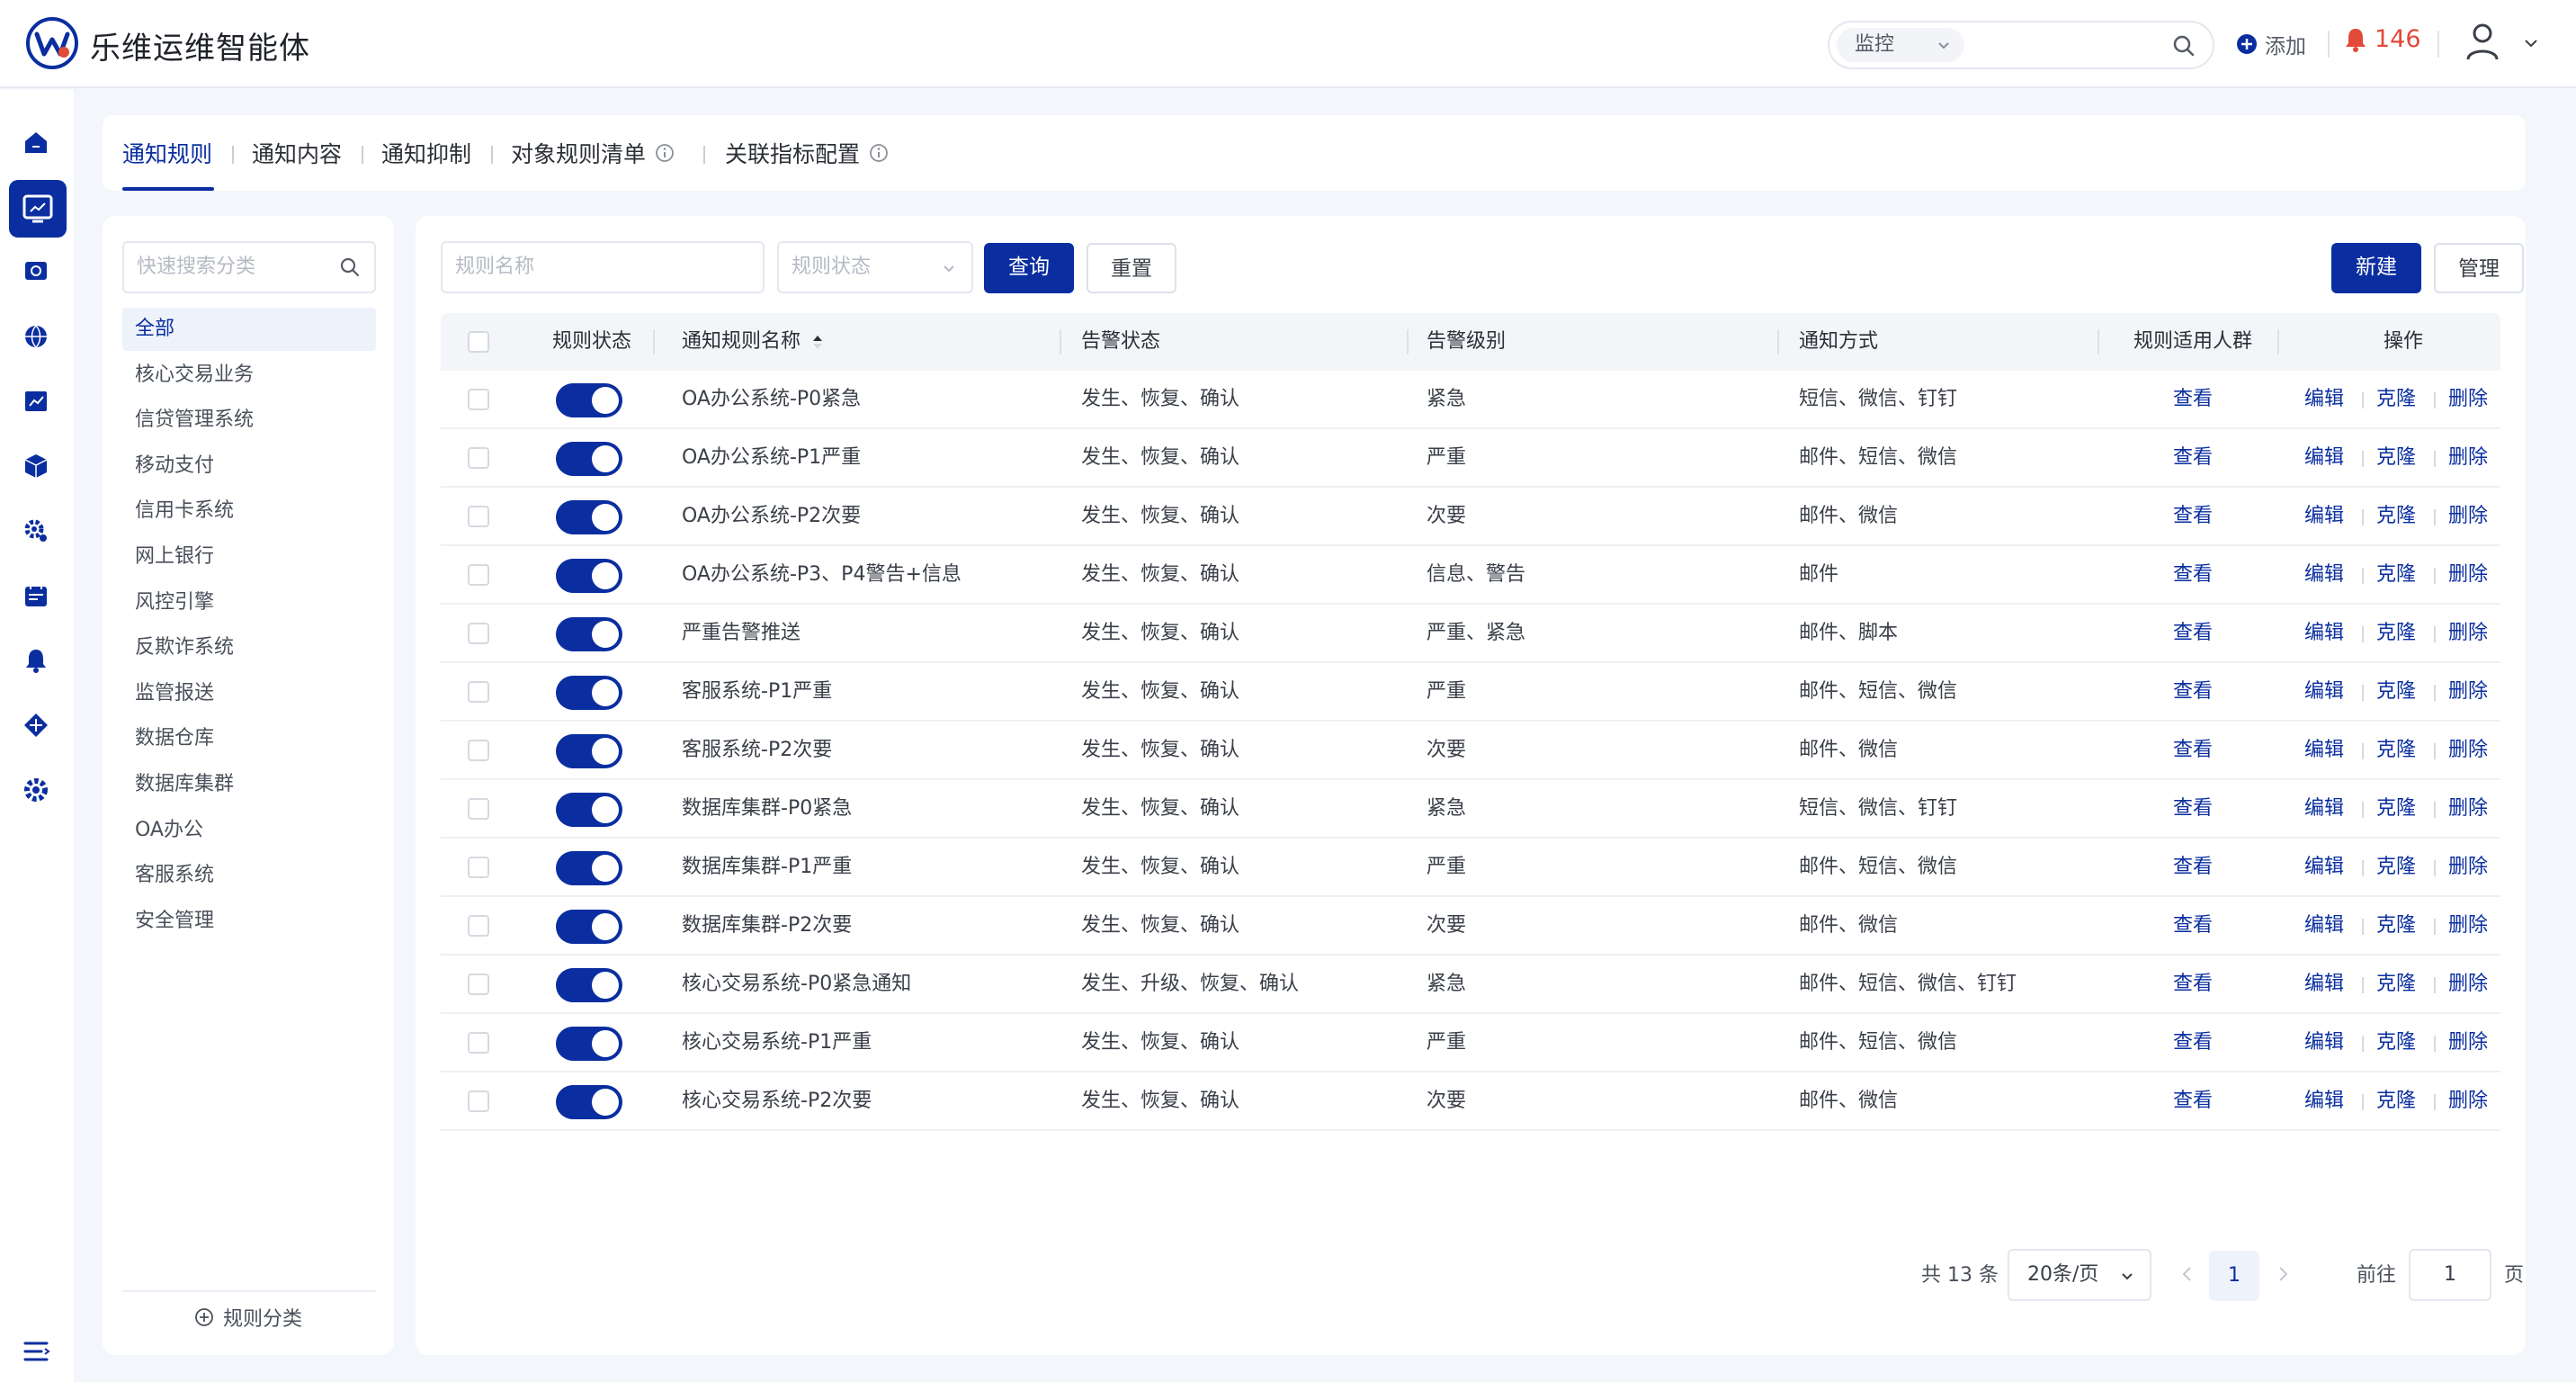 This screenshot has height=1382, width=2576. I want to click on nav-monitor, so click(38, 209).